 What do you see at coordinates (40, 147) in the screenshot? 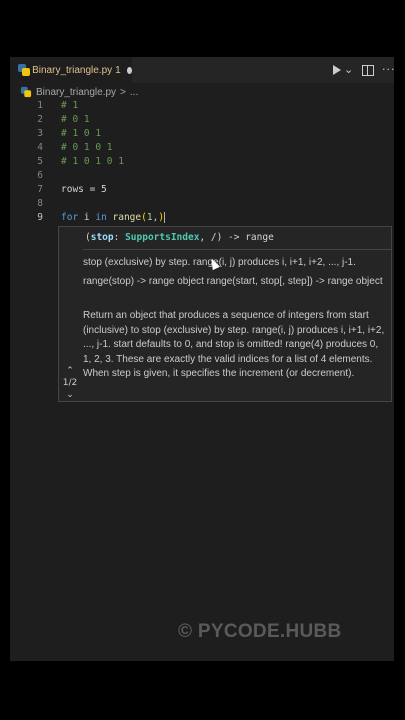
I see `line-number: 4` at bounding box center [40, 147].